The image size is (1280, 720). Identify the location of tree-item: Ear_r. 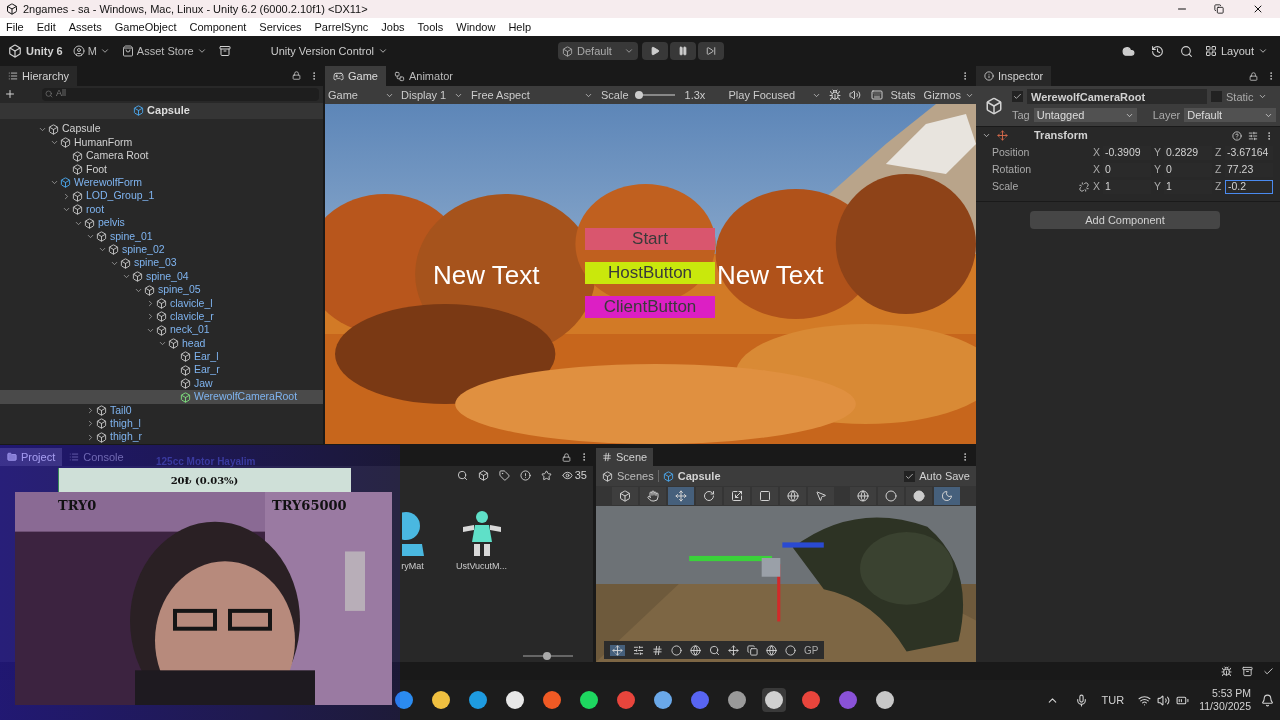
(161, 370).